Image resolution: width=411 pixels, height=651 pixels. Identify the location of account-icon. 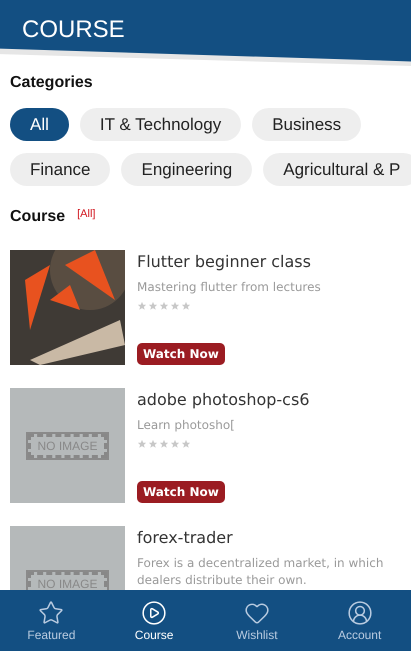
(359, 613).